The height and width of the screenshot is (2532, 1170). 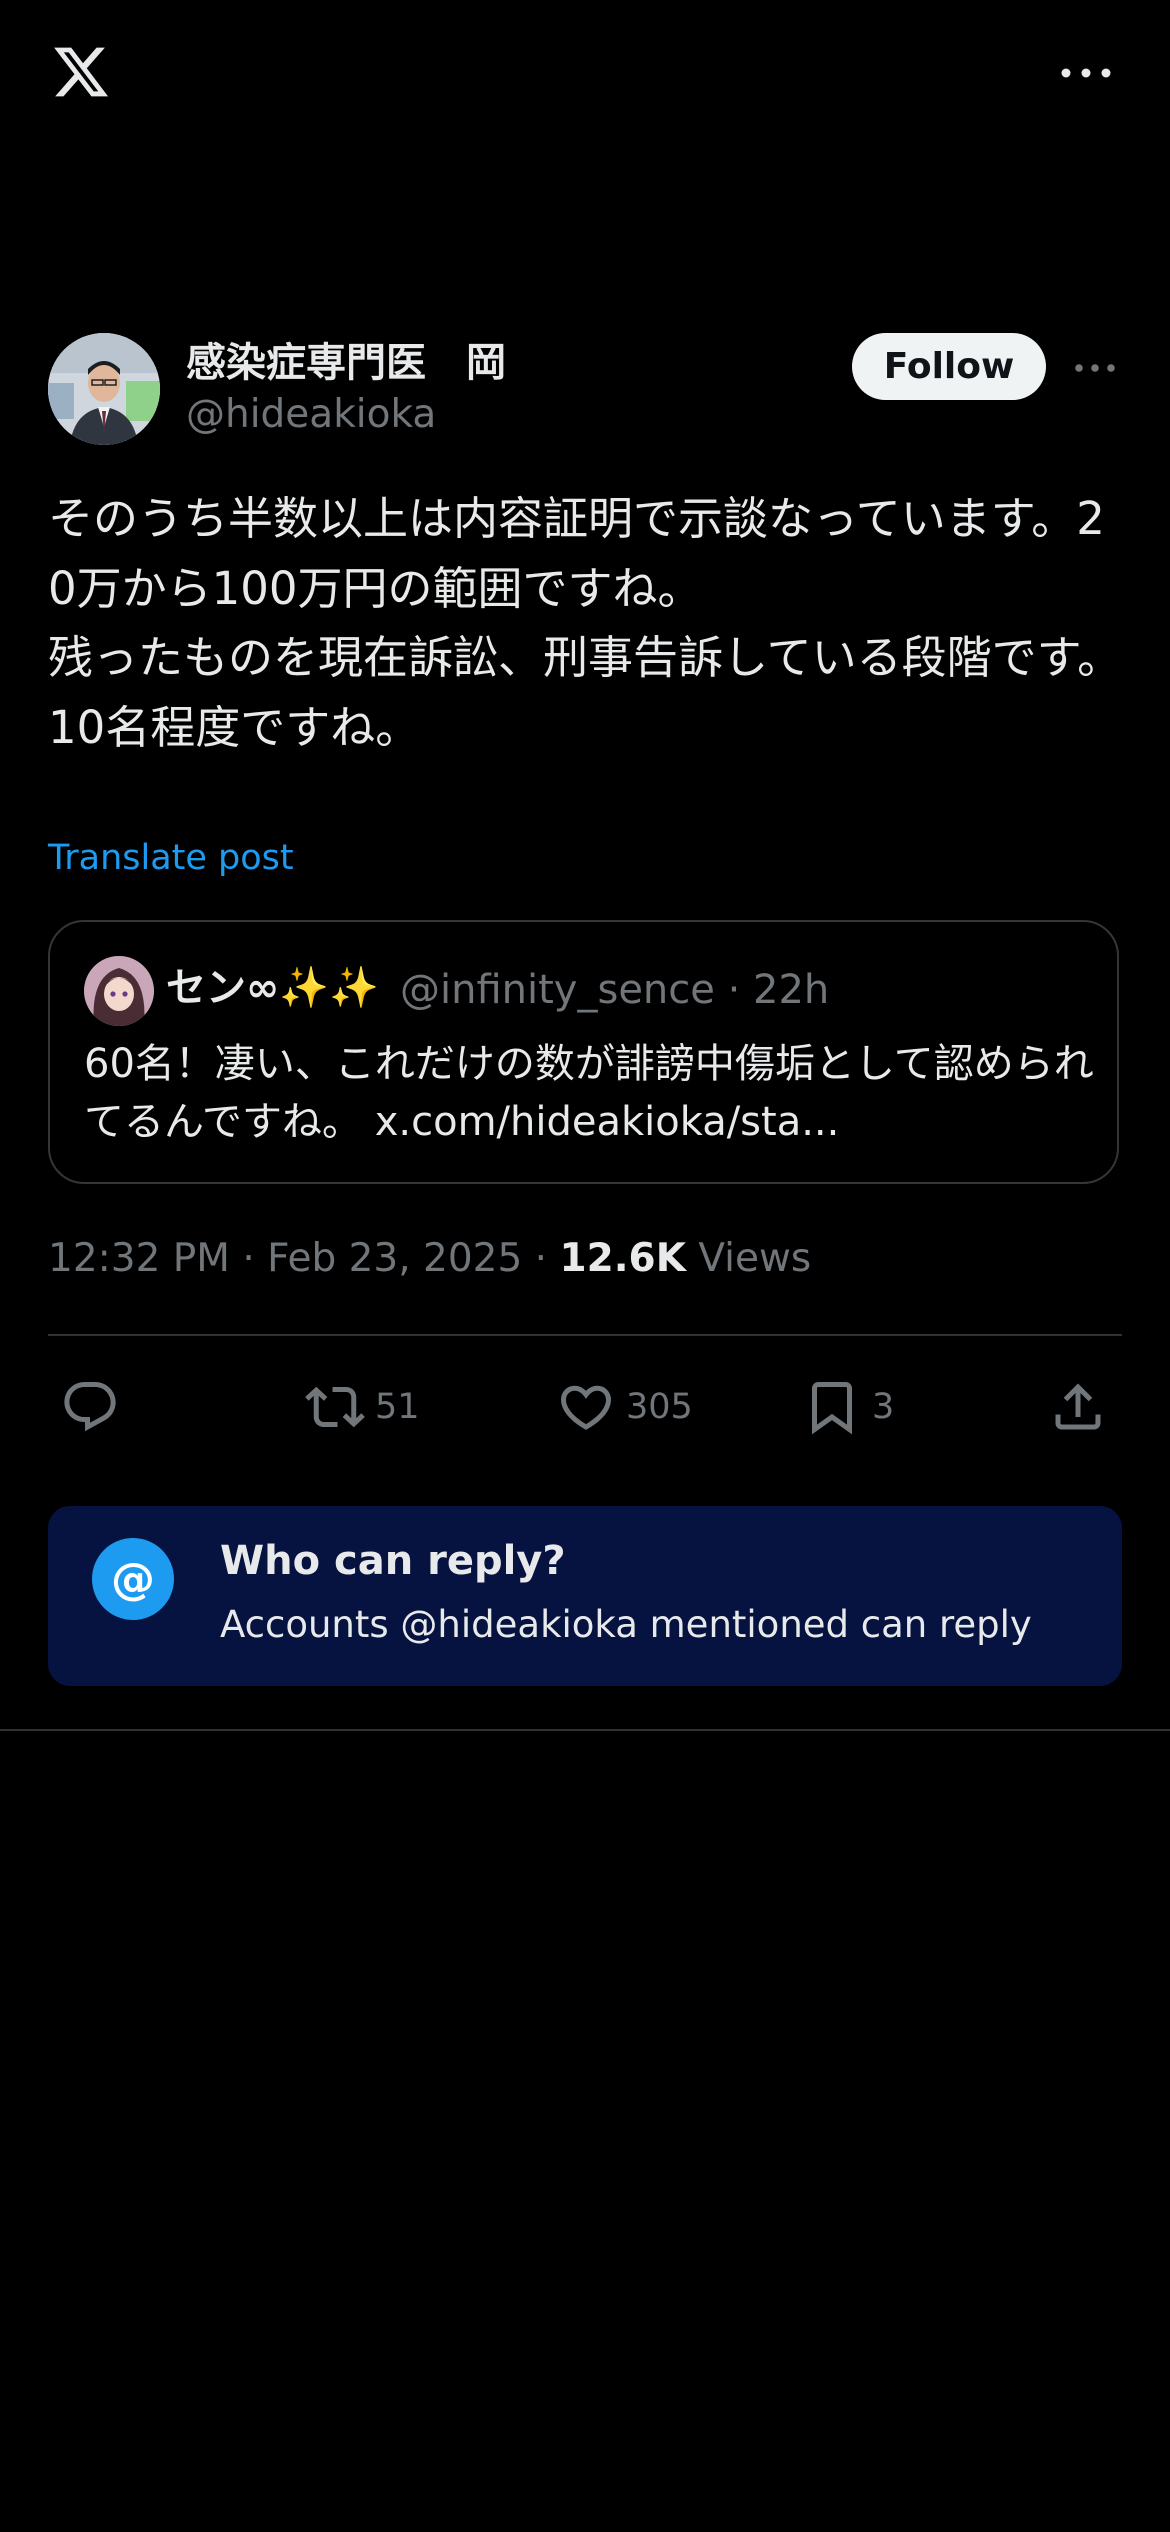 What do you see at coordinates (659, 1407) in the screenshot?
I see `like-count: 305` at bounding box center [659, 1407].